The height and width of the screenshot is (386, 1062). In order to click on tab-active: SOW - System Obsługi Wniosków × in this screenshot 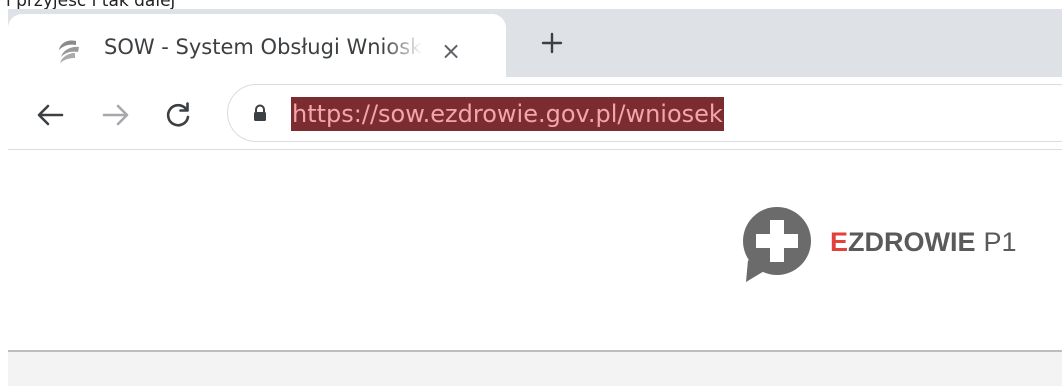, I will do `click(257, 45)`.